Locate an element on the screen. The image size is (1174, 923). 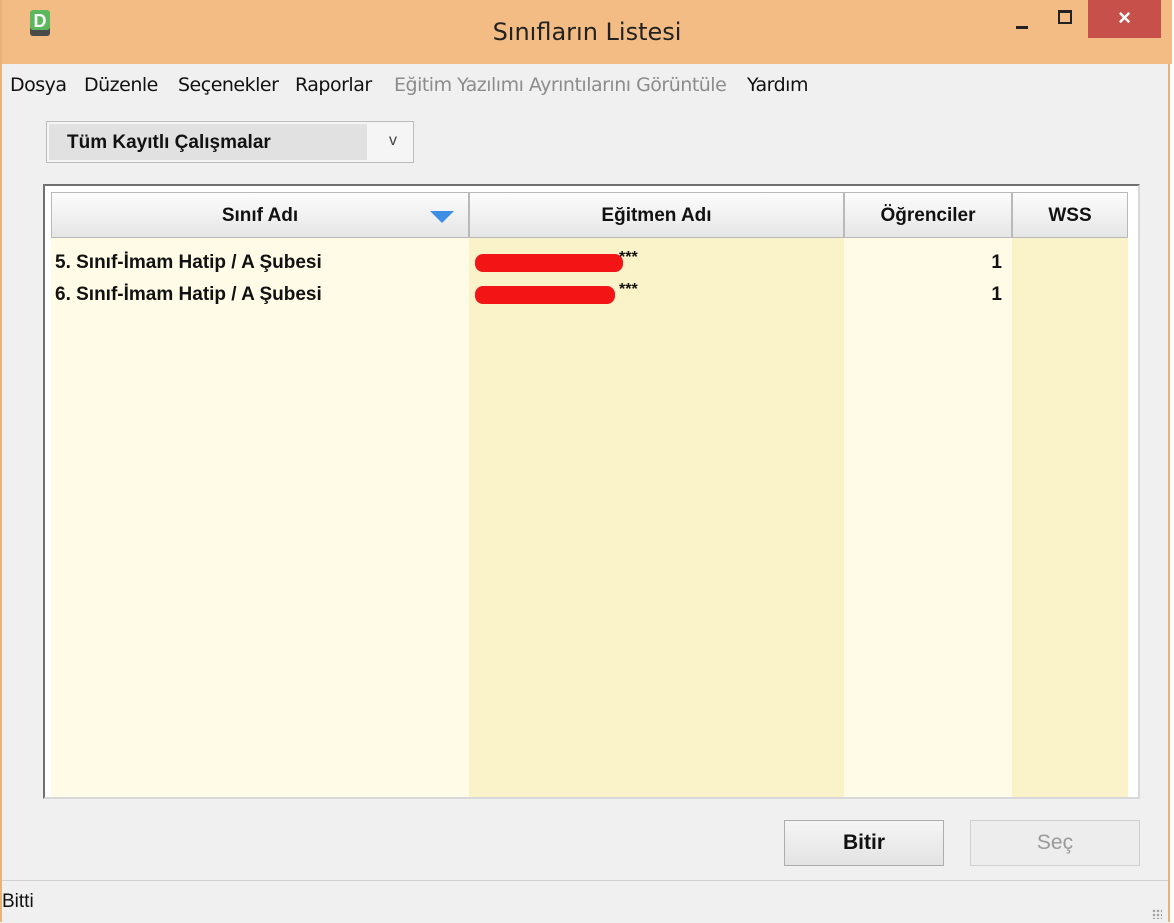
window-title: Sınıfların Listesi is located at coordinates (587, 32).